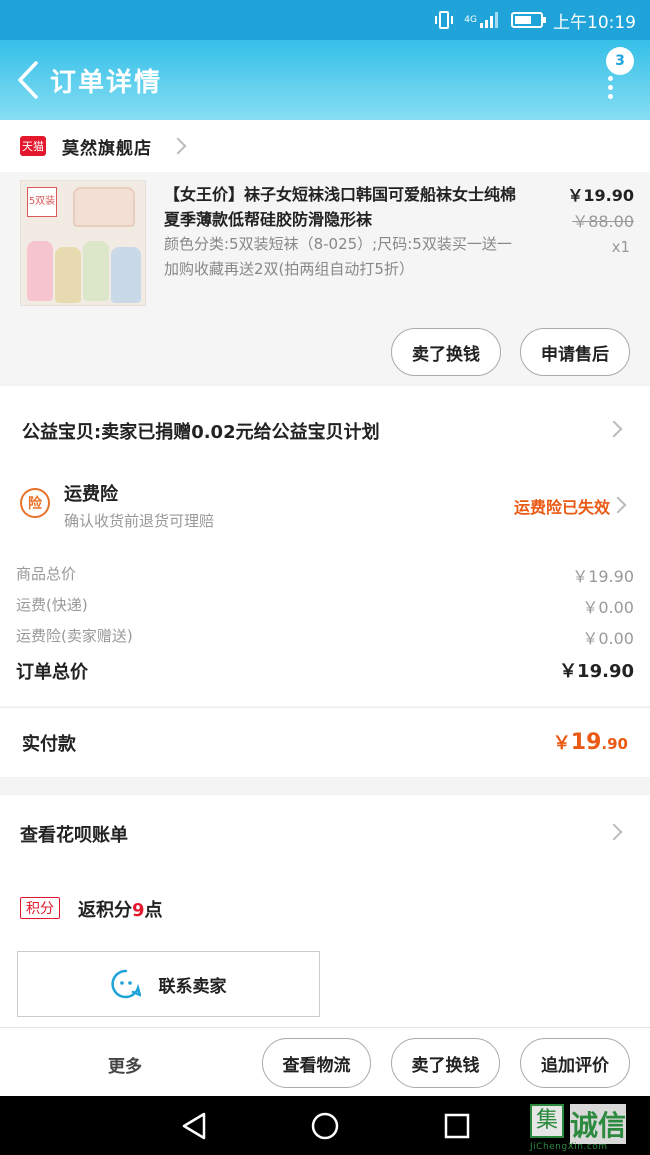 The height and width of the screenshot is (1155, 650). I want to click on paid-amount: ￥19.90, so click(590, 742).